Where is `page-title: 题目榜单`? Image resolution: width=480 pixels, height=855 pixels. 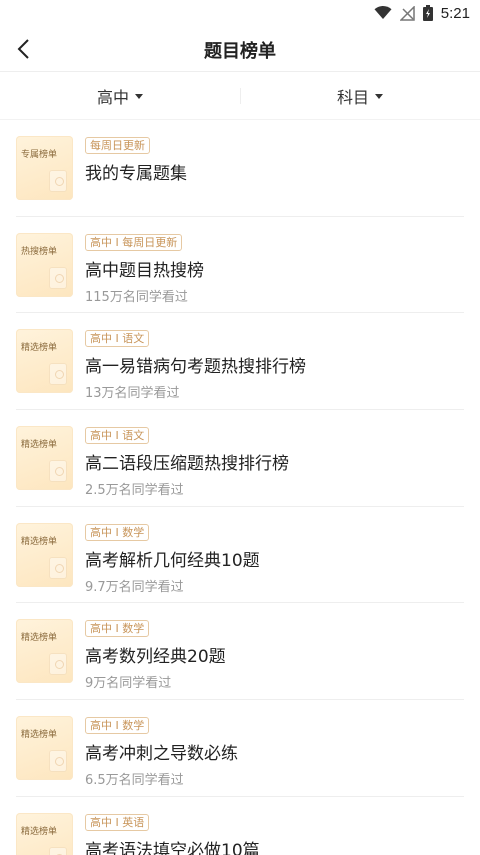
page-title: 题目榜单 is located at coordinates (240, 51).